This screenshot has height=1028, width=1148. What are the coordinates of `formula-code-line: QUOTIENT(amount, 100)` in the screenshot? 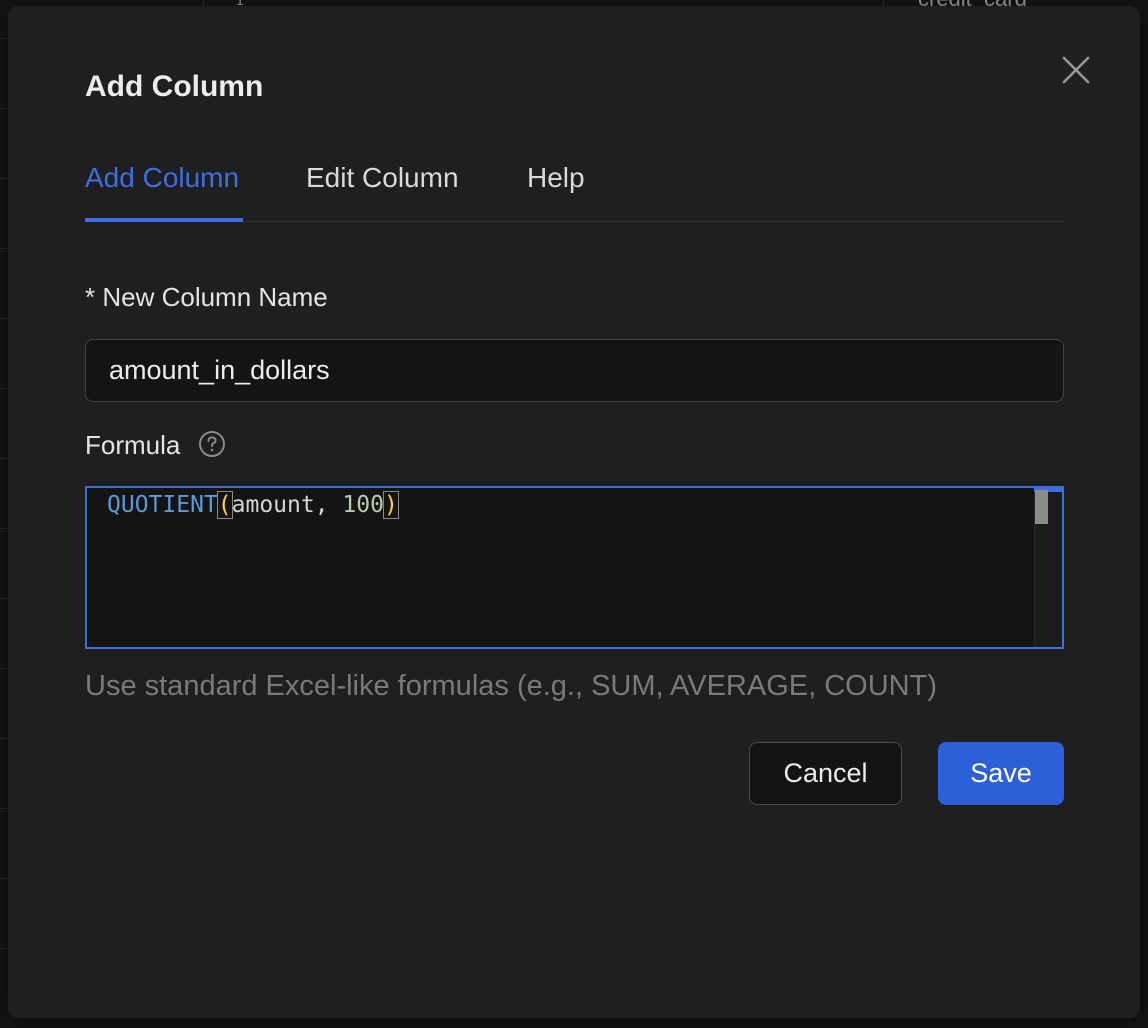 It's located at (253, 505).